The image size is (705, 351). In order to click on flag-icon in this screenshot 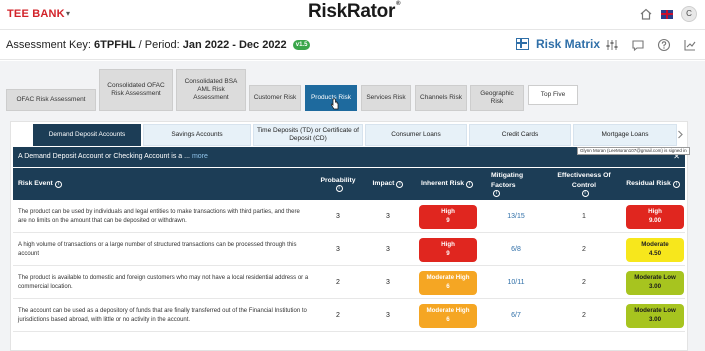, I will do `click(667, 14)`.